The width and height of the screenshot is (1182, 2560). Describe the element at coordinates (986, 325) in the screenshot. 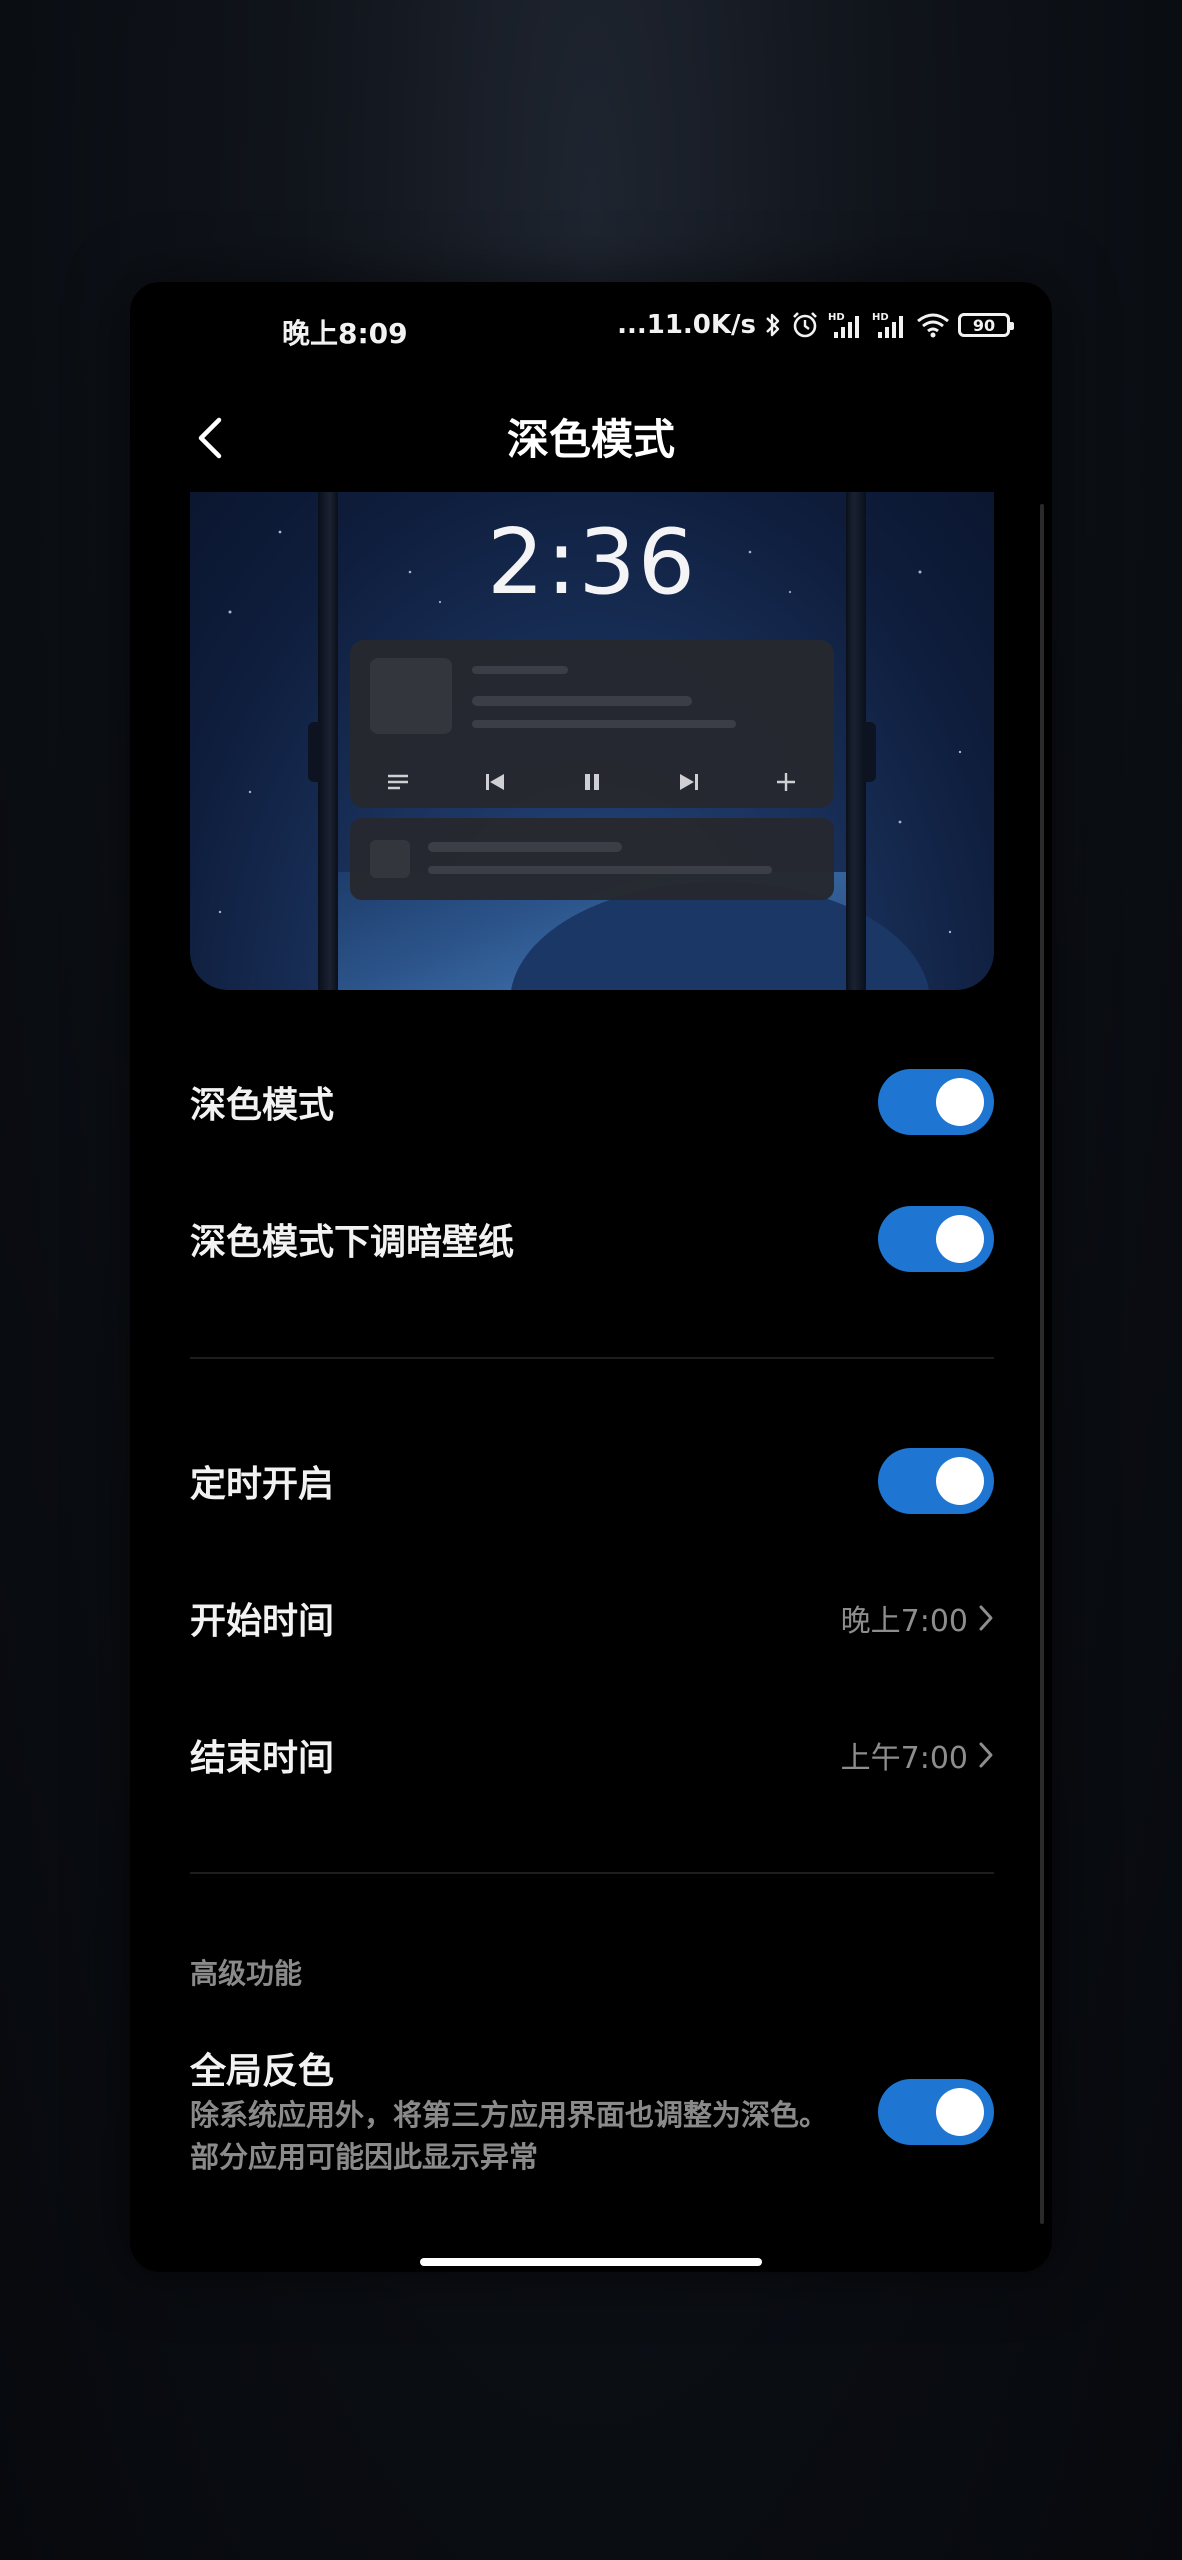

I see `battery-icon: 90` at that location.